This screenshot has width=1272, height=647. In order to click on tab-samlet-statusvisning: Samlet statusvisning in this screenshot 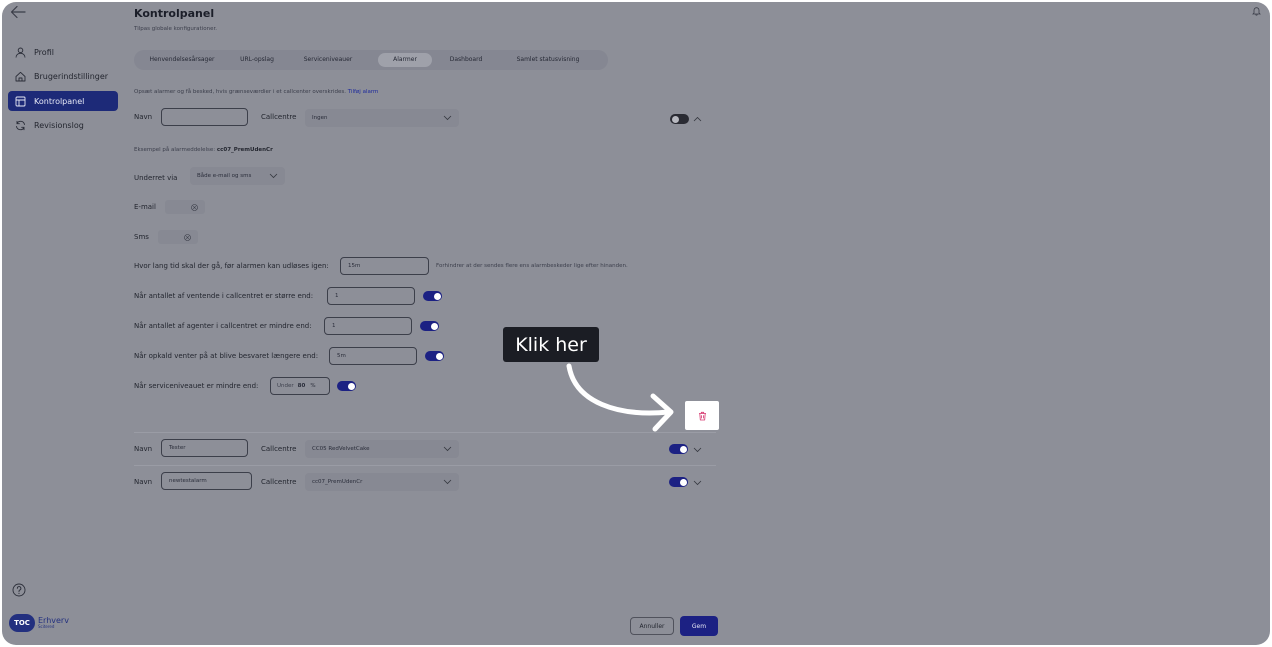, I will do `click(548, 60)`.